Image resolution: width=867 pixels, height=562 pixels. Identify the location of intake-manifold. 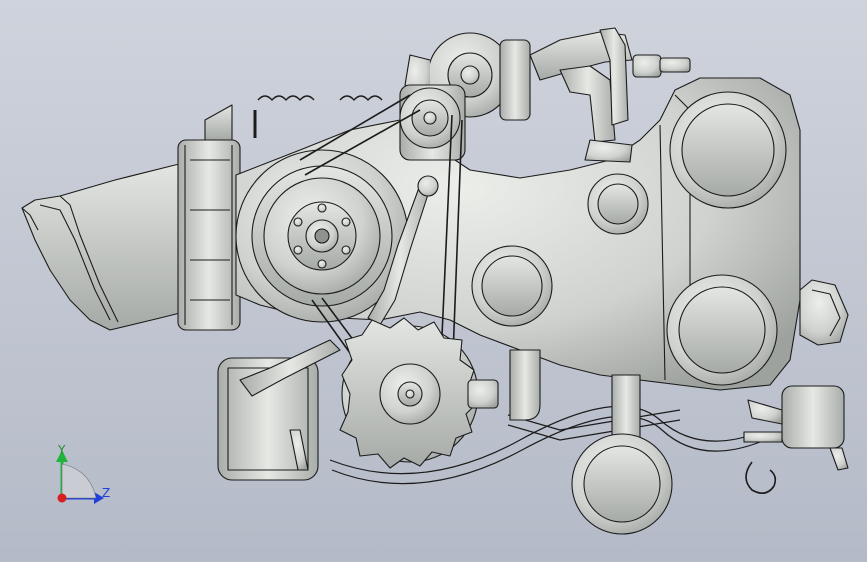
(209, 217).